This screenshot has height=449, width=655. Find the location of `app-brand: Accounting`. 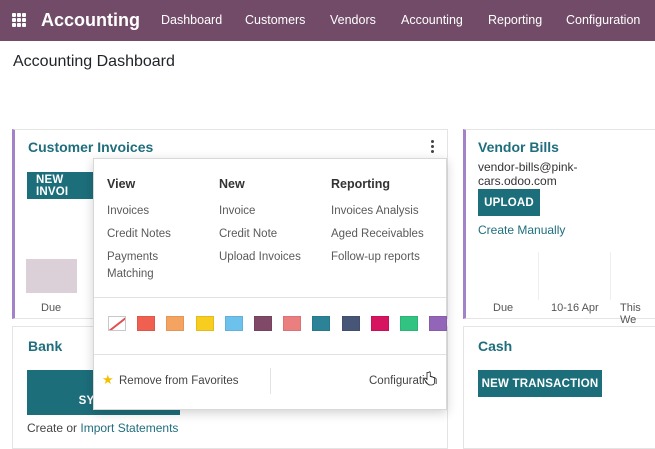

app-brand: Accounting is located at coordinates (90, 20).